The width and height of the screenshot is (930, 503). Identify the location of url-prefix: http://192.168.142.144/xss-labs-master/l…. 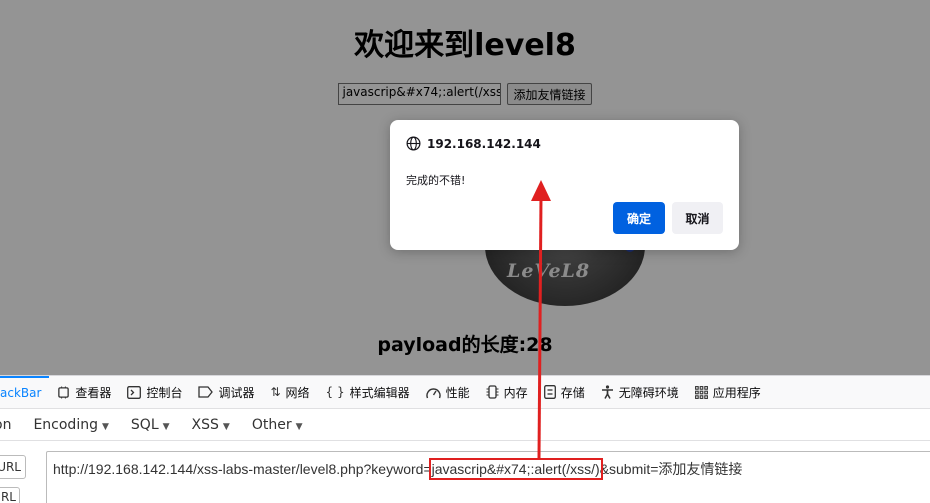
(242, 469).